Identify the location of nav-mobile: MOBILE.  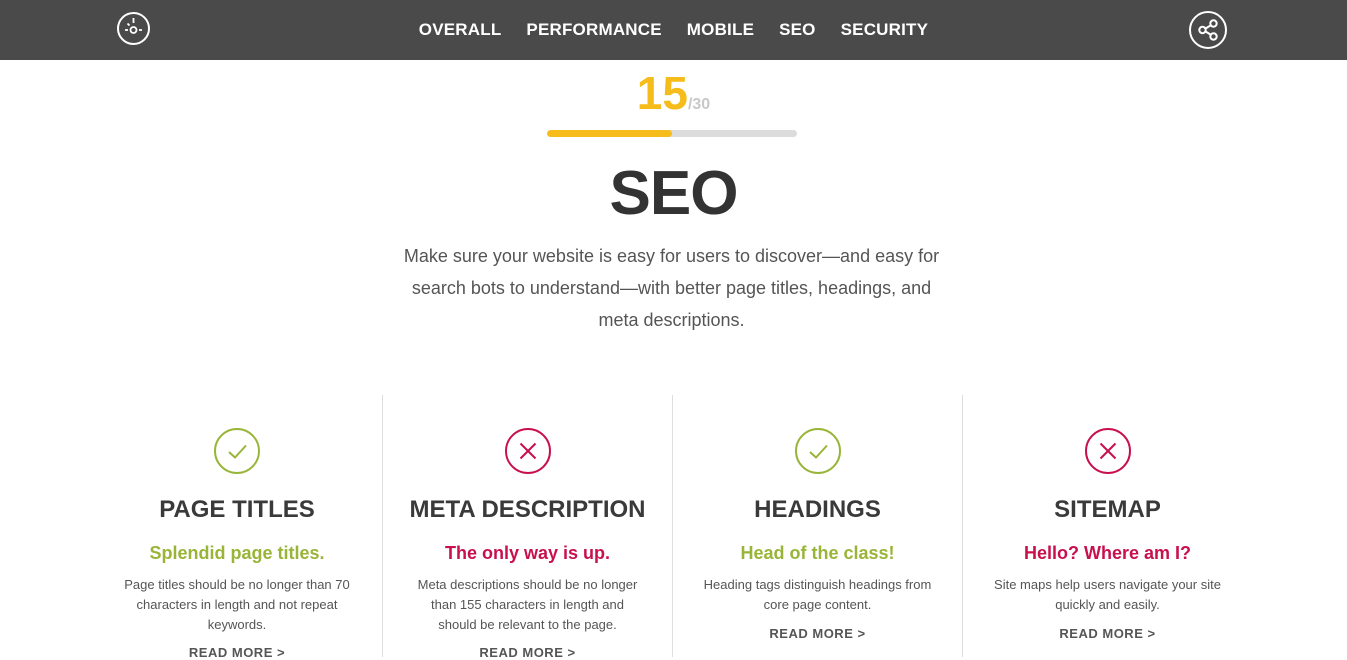
(720, 30).